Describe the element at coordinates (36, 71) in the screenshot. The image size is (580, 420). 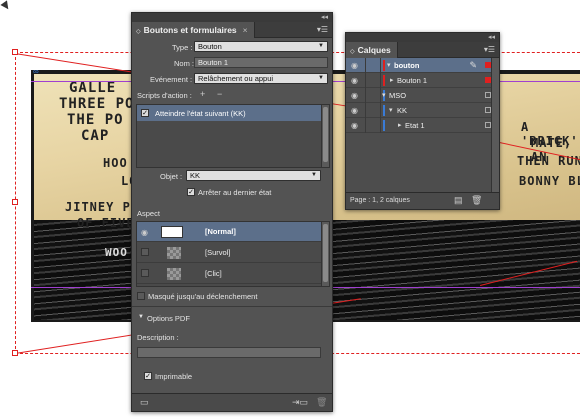
I see `link-icon: ∞` at that location.